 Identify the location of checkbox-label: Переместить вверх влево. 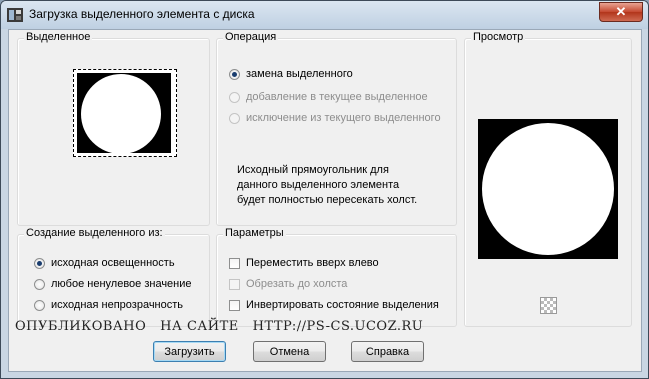
(312, 263).